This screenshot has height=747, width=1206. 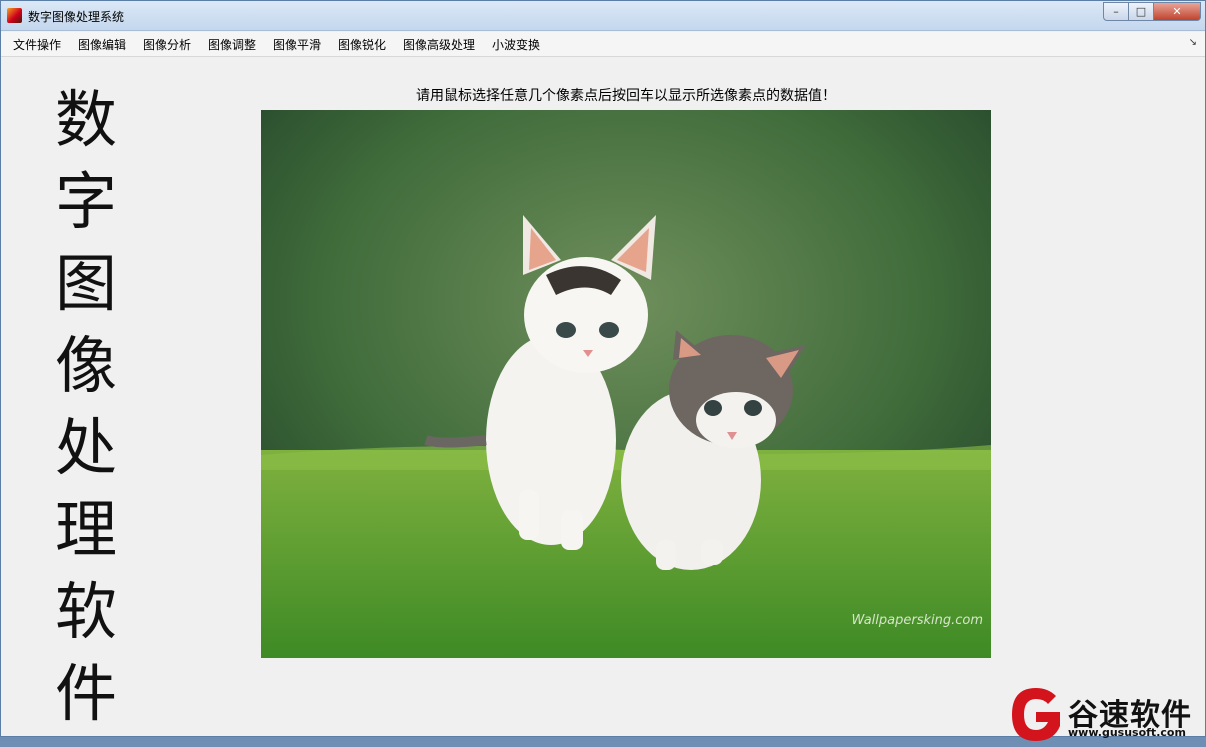 What do you see at coordinates (1127, 732) in the screenshot?
I see `brand-url: www.gususoft.com` at bounding box center [1127, 732].